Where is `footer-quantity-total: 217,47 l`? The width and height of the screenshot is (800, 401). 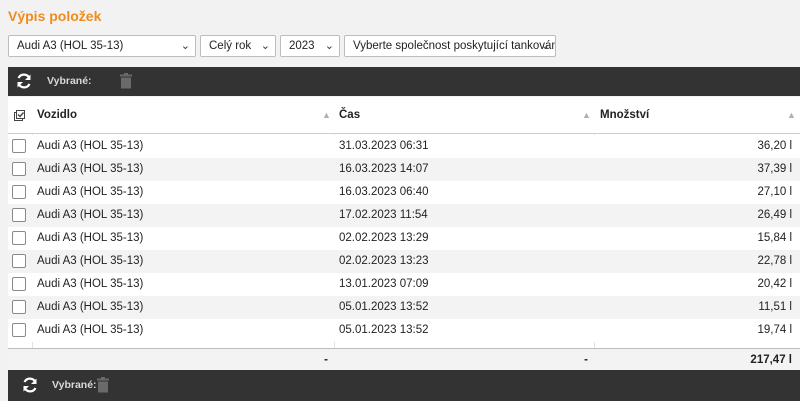 footer-quantity-total: 217,47 l is located at coordinates (771, 360).